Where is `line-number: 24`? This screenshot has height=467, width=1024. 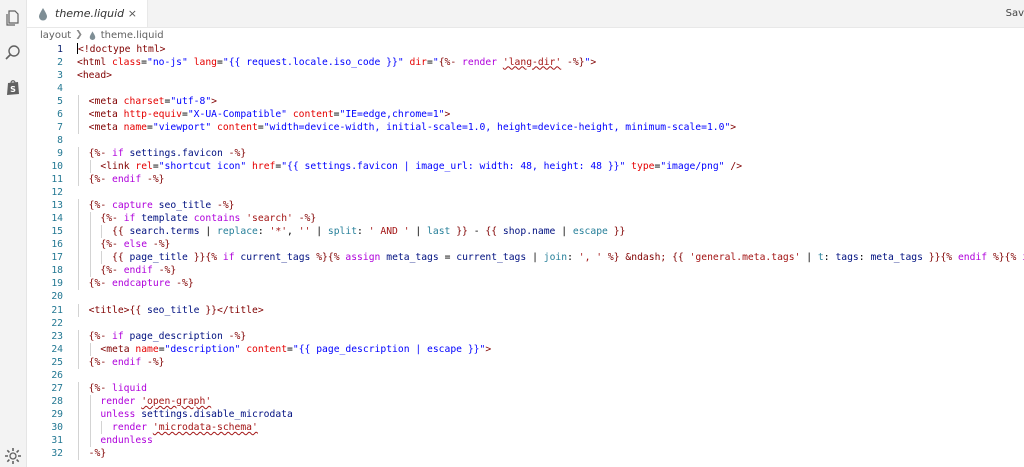 line-number: 24 is located at coordinates (57, 349).